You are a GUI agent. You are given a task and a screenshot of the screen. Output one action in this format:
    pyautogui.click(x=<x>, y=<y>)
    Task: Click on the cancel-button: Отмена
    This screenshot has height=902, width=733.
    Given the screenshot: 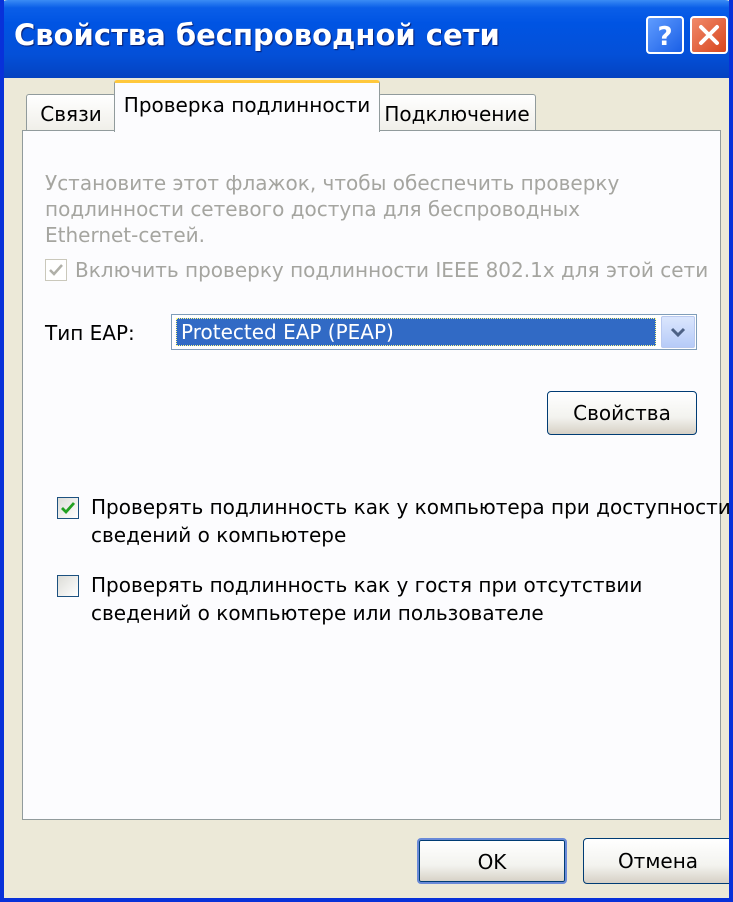 What is the action you would take?
    pyautogui.click(x=656, y=861)
    